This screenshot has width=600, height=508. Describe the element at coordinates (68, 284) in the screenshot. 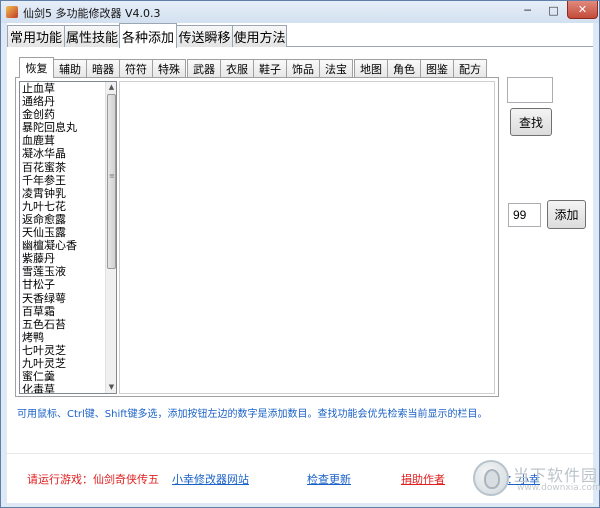

I see `list-item: 甘松子` at that location.